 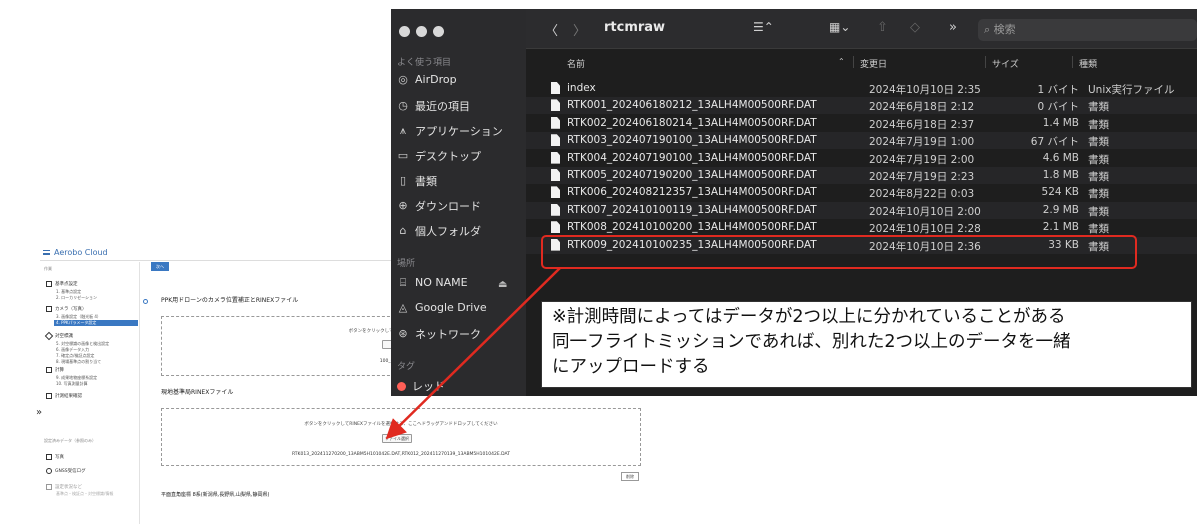 What do you see at coordinates (64, 396) in the screenshot?
I see `sidebar-item-report: 計測結果確認` at bounding box center [64, 396].